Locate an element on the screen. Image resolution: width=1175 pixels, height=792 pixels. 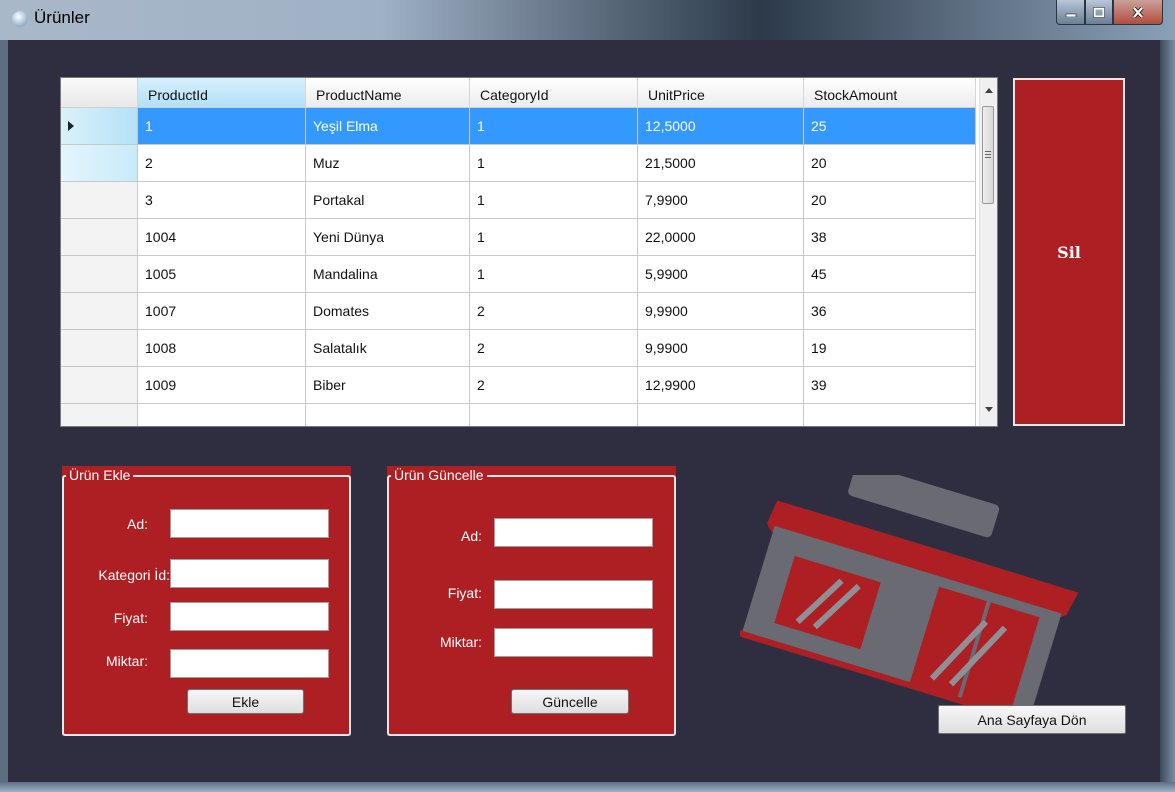
add-button: Ekle is located at coordinates (245, 701).